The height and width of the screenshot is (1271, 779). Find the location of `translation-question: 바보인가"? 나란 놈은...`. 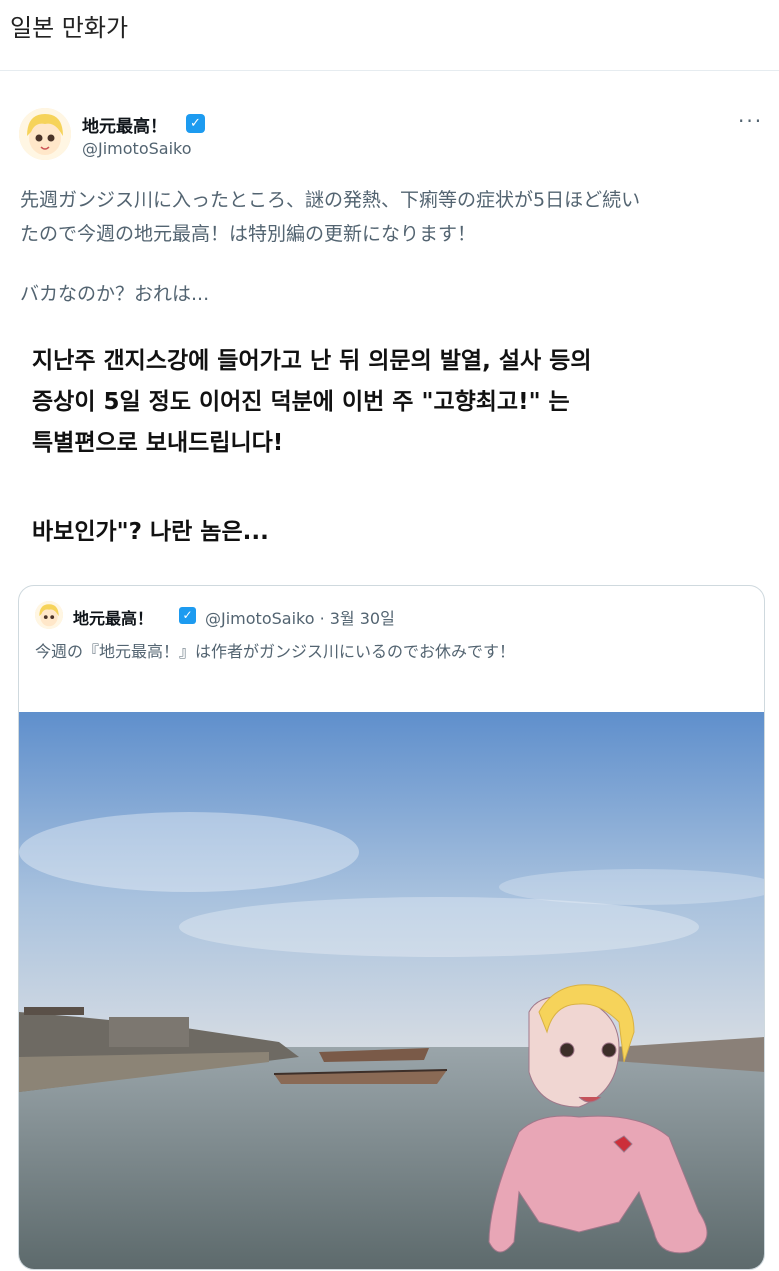

translation-question: 바보인가"? 나란 놈은... is located at coordinates (150, 532).